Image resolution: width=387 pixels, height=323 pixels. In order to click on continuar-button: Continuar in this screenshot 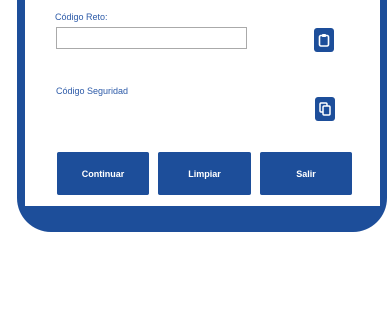, I will do `click(103, 173)`.